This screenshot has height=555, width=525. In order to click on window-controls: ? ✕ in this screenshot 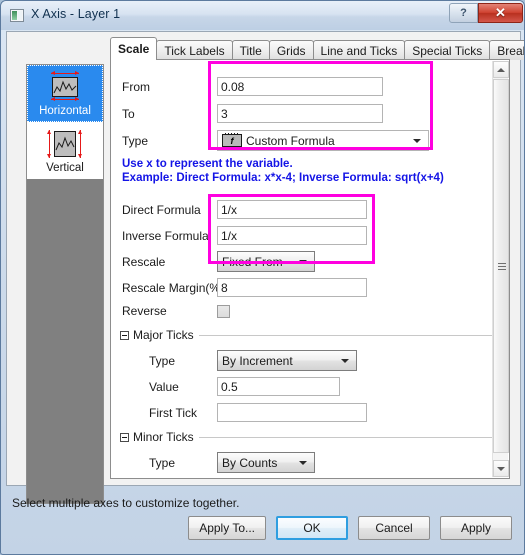, I will do `click(486, 13)`.